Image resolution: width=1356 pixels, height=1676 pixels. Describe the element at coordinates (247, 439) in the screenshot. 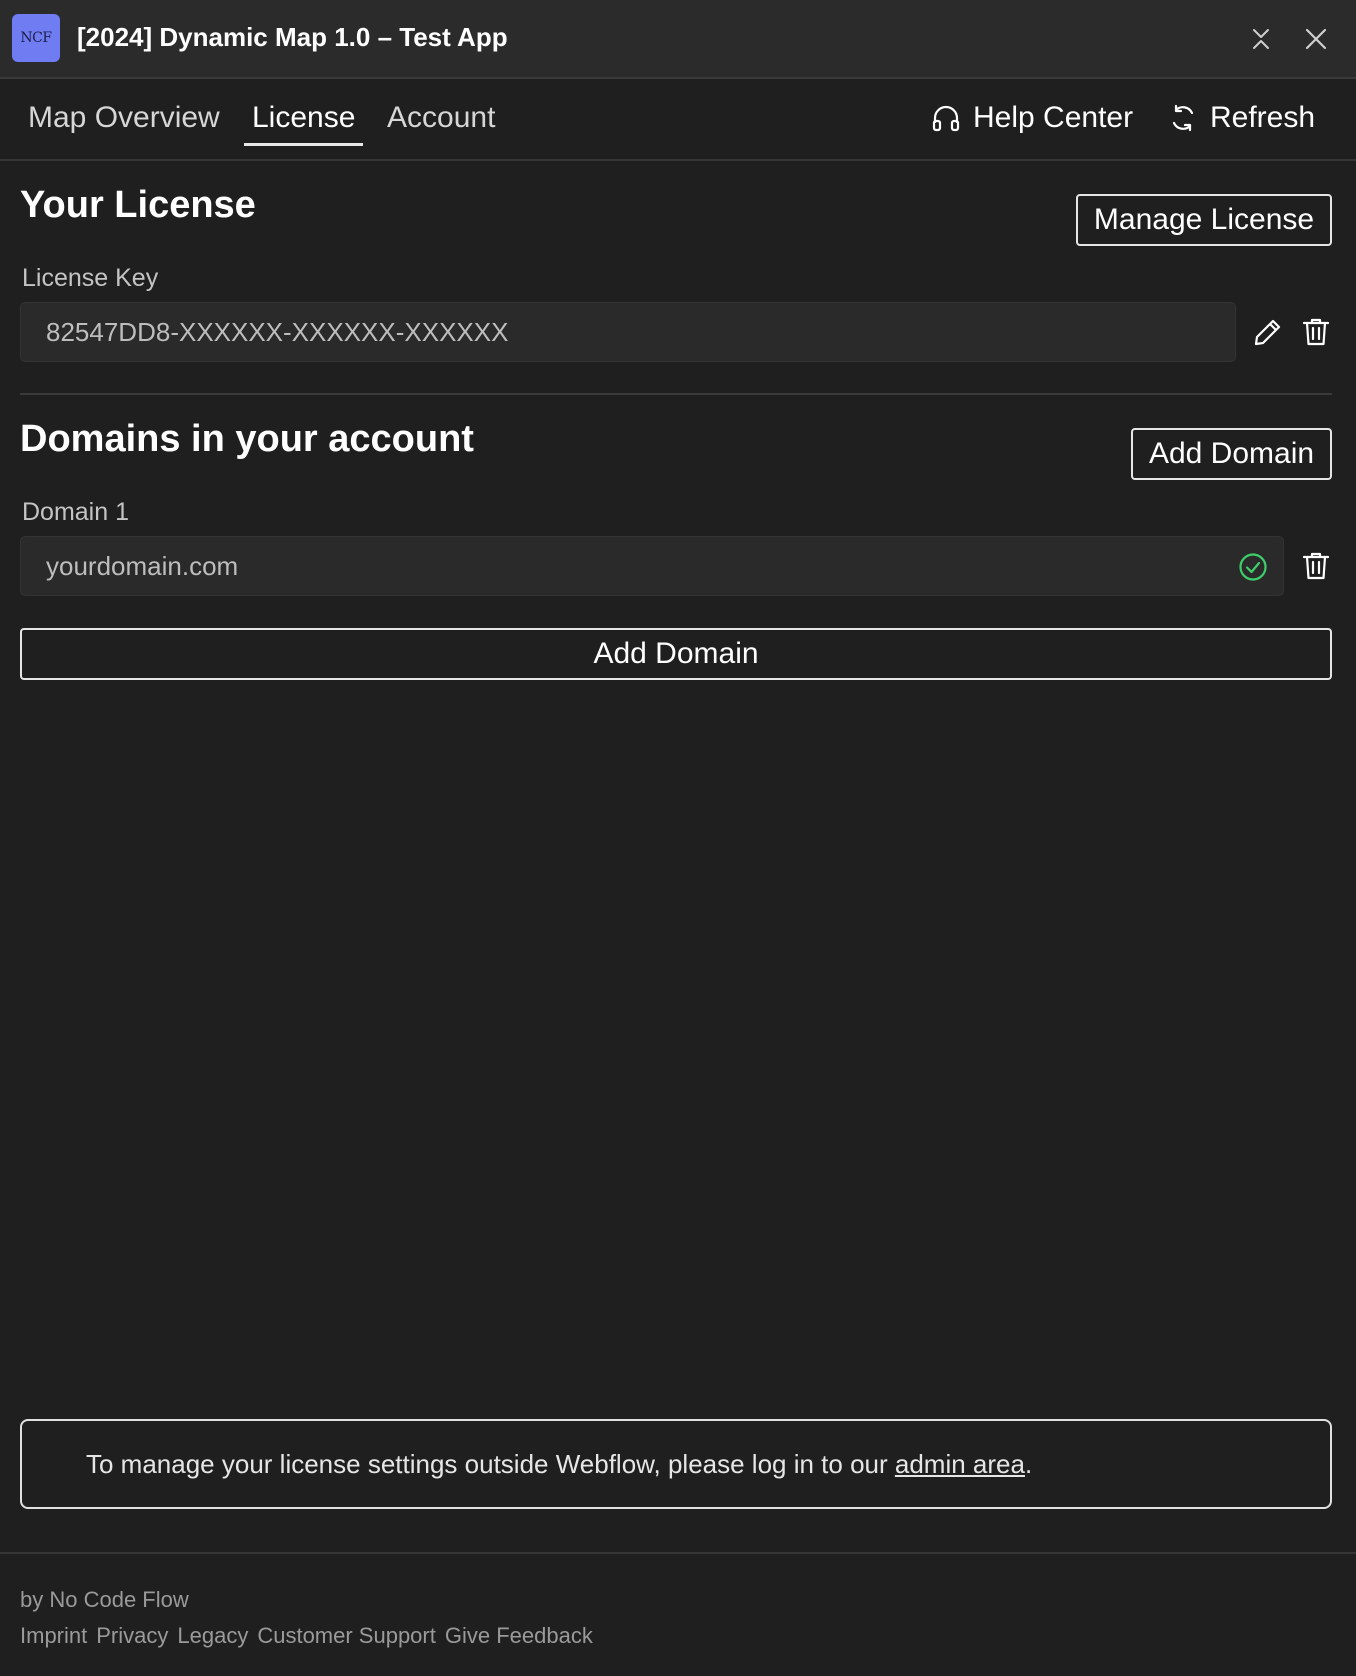

I see `domains-heading: Domains in your account` at that location.